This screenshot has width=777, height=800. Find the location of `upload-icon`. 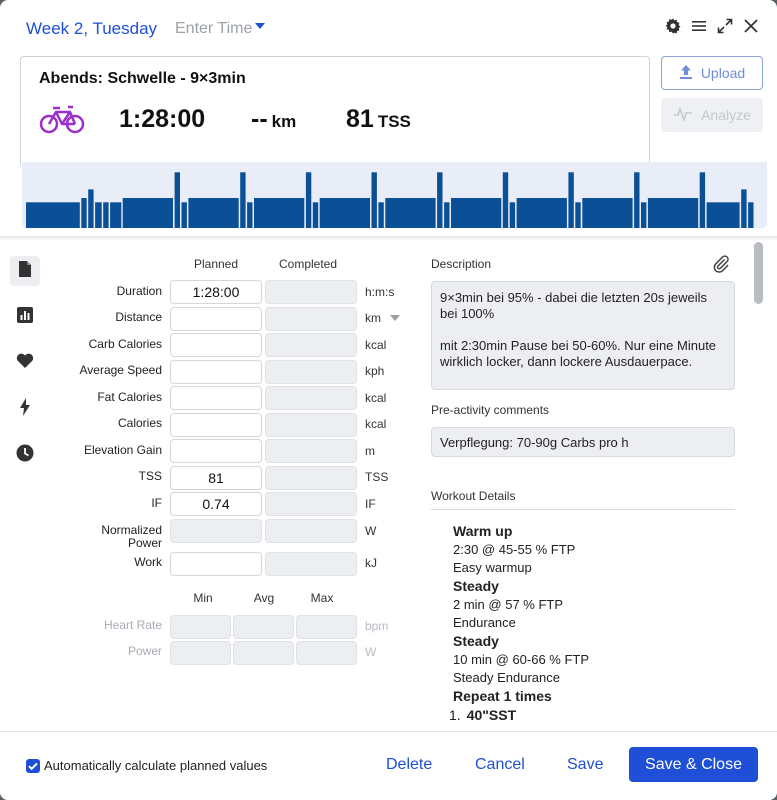

upload-icon is located at coordinates (686, 73).